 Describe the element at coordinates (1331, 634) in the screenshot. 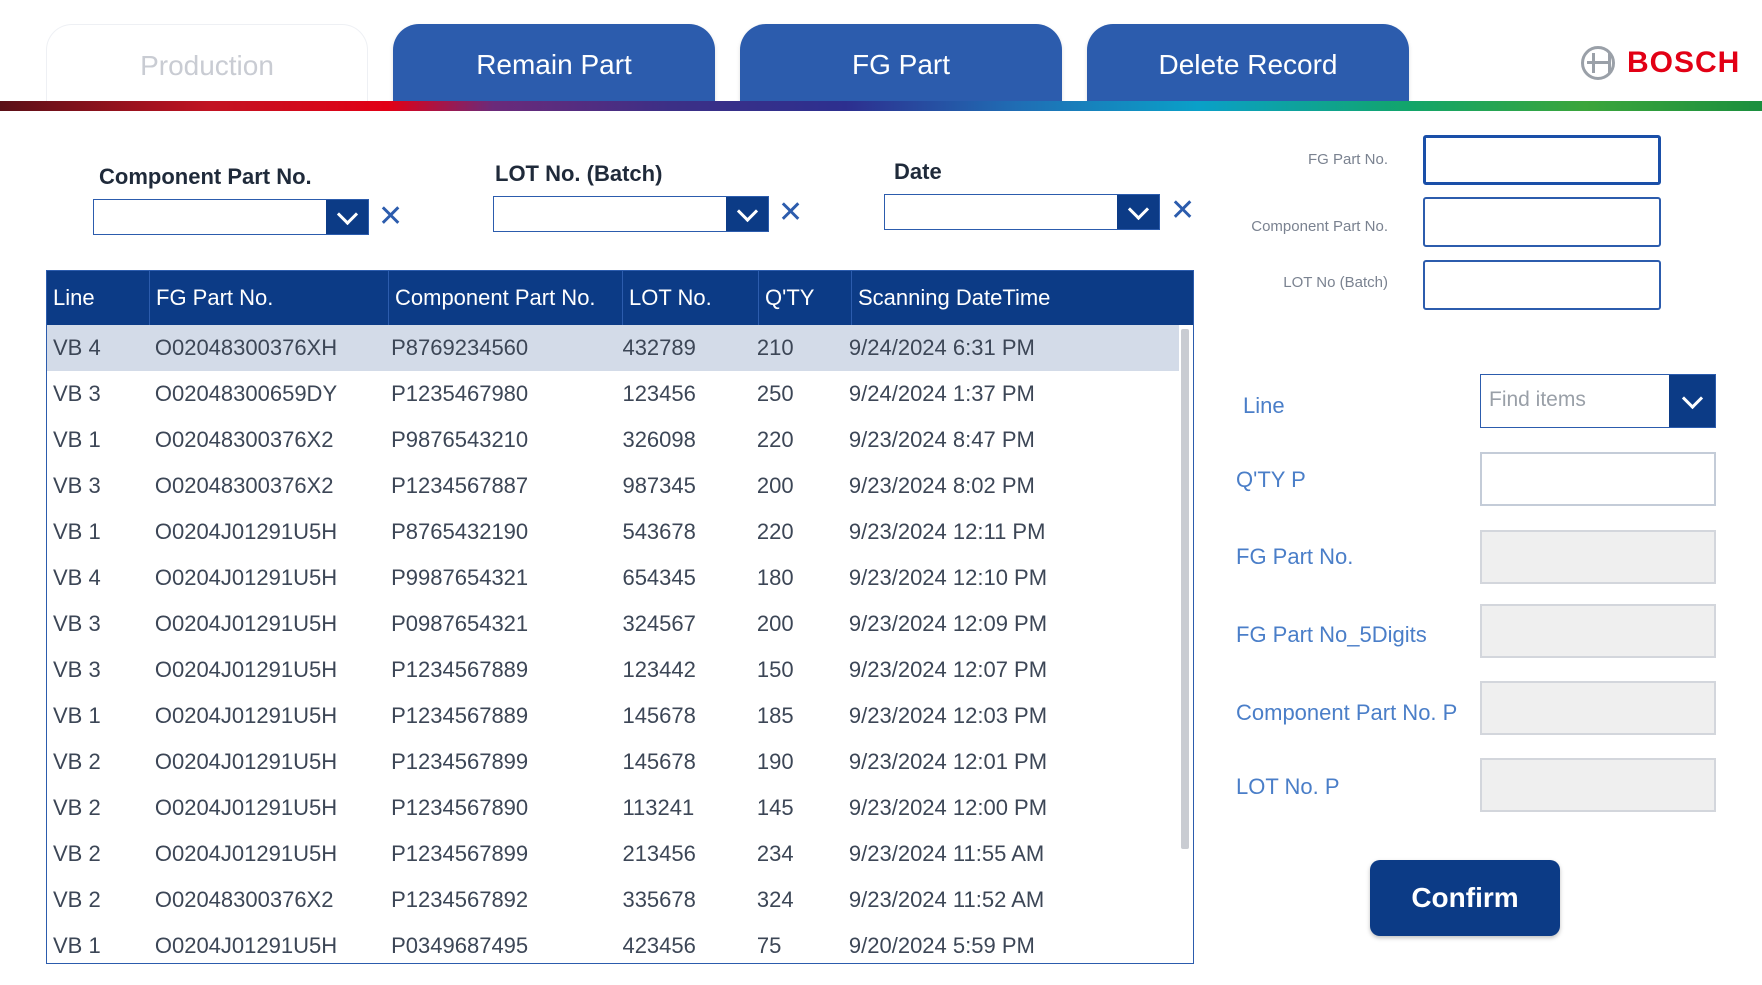

I see `form-label-fg-part-no-5digits: FG Part No_5Digits` at that location.